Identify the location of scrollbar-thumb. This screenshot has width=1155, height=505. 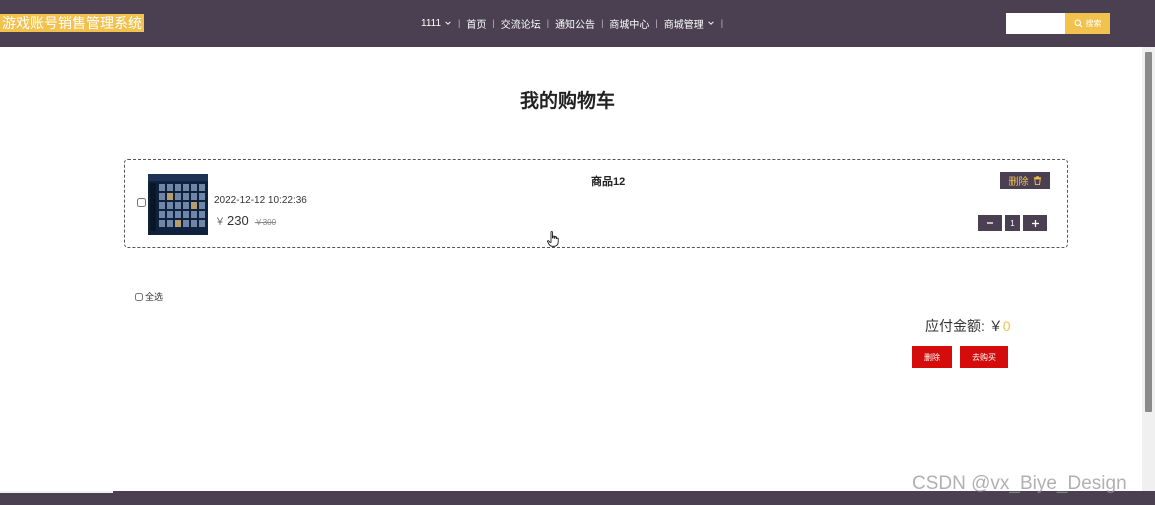
(1148, 232).